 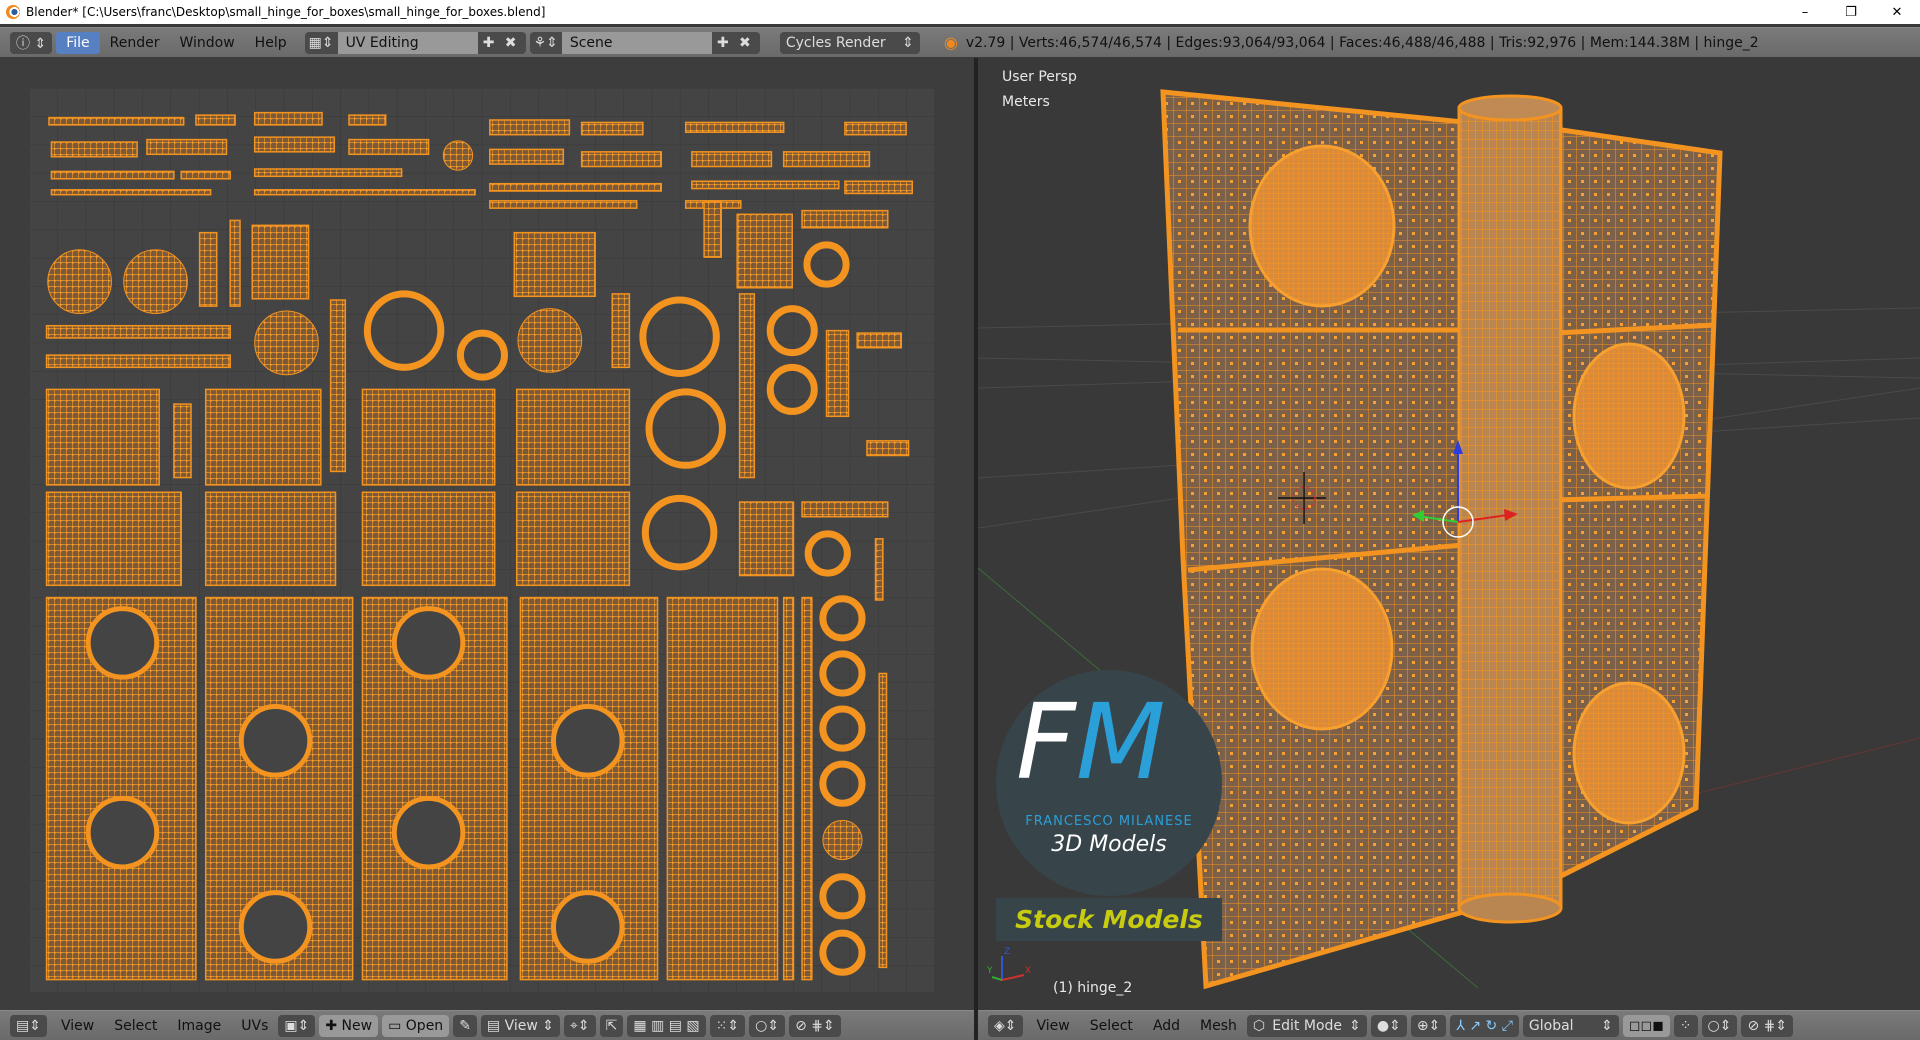 What do you see at coordinates (465, 1025) in the screenshot?
I see `pin-button: ✎` at bounding box center [465, 1025].